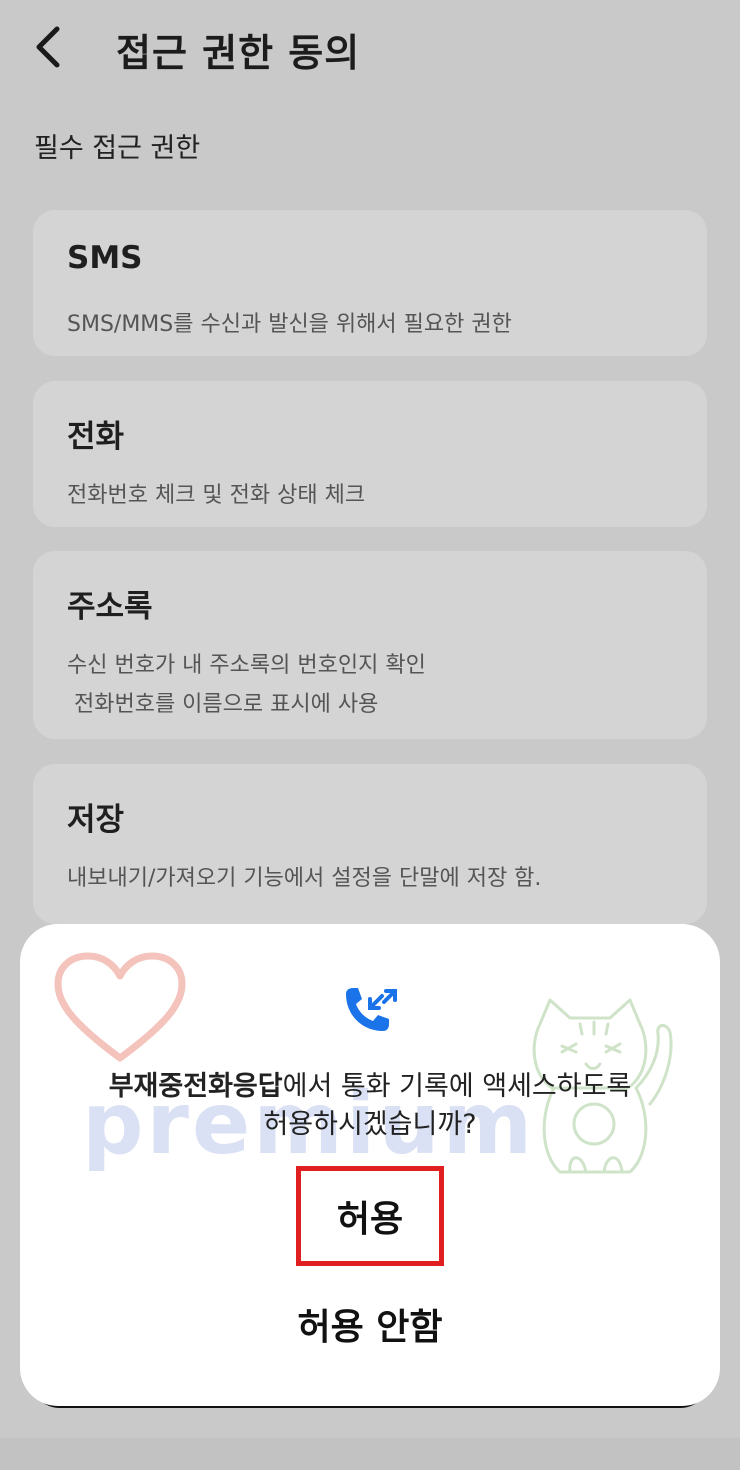  I want to click on dialog-message: 부재중전화응답에서 통화 기록에 액세스하도록 허용하시겠습니까?, so click(370, 1106).